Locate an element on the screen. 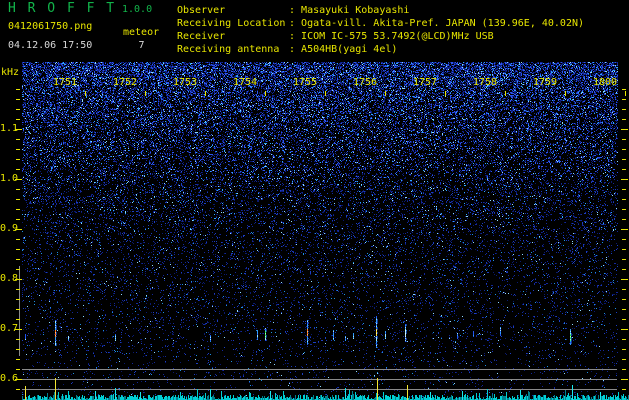 This screenshot has width=629, height=400. freq-axis-unit: kHz is located at coordinates (10, 72).